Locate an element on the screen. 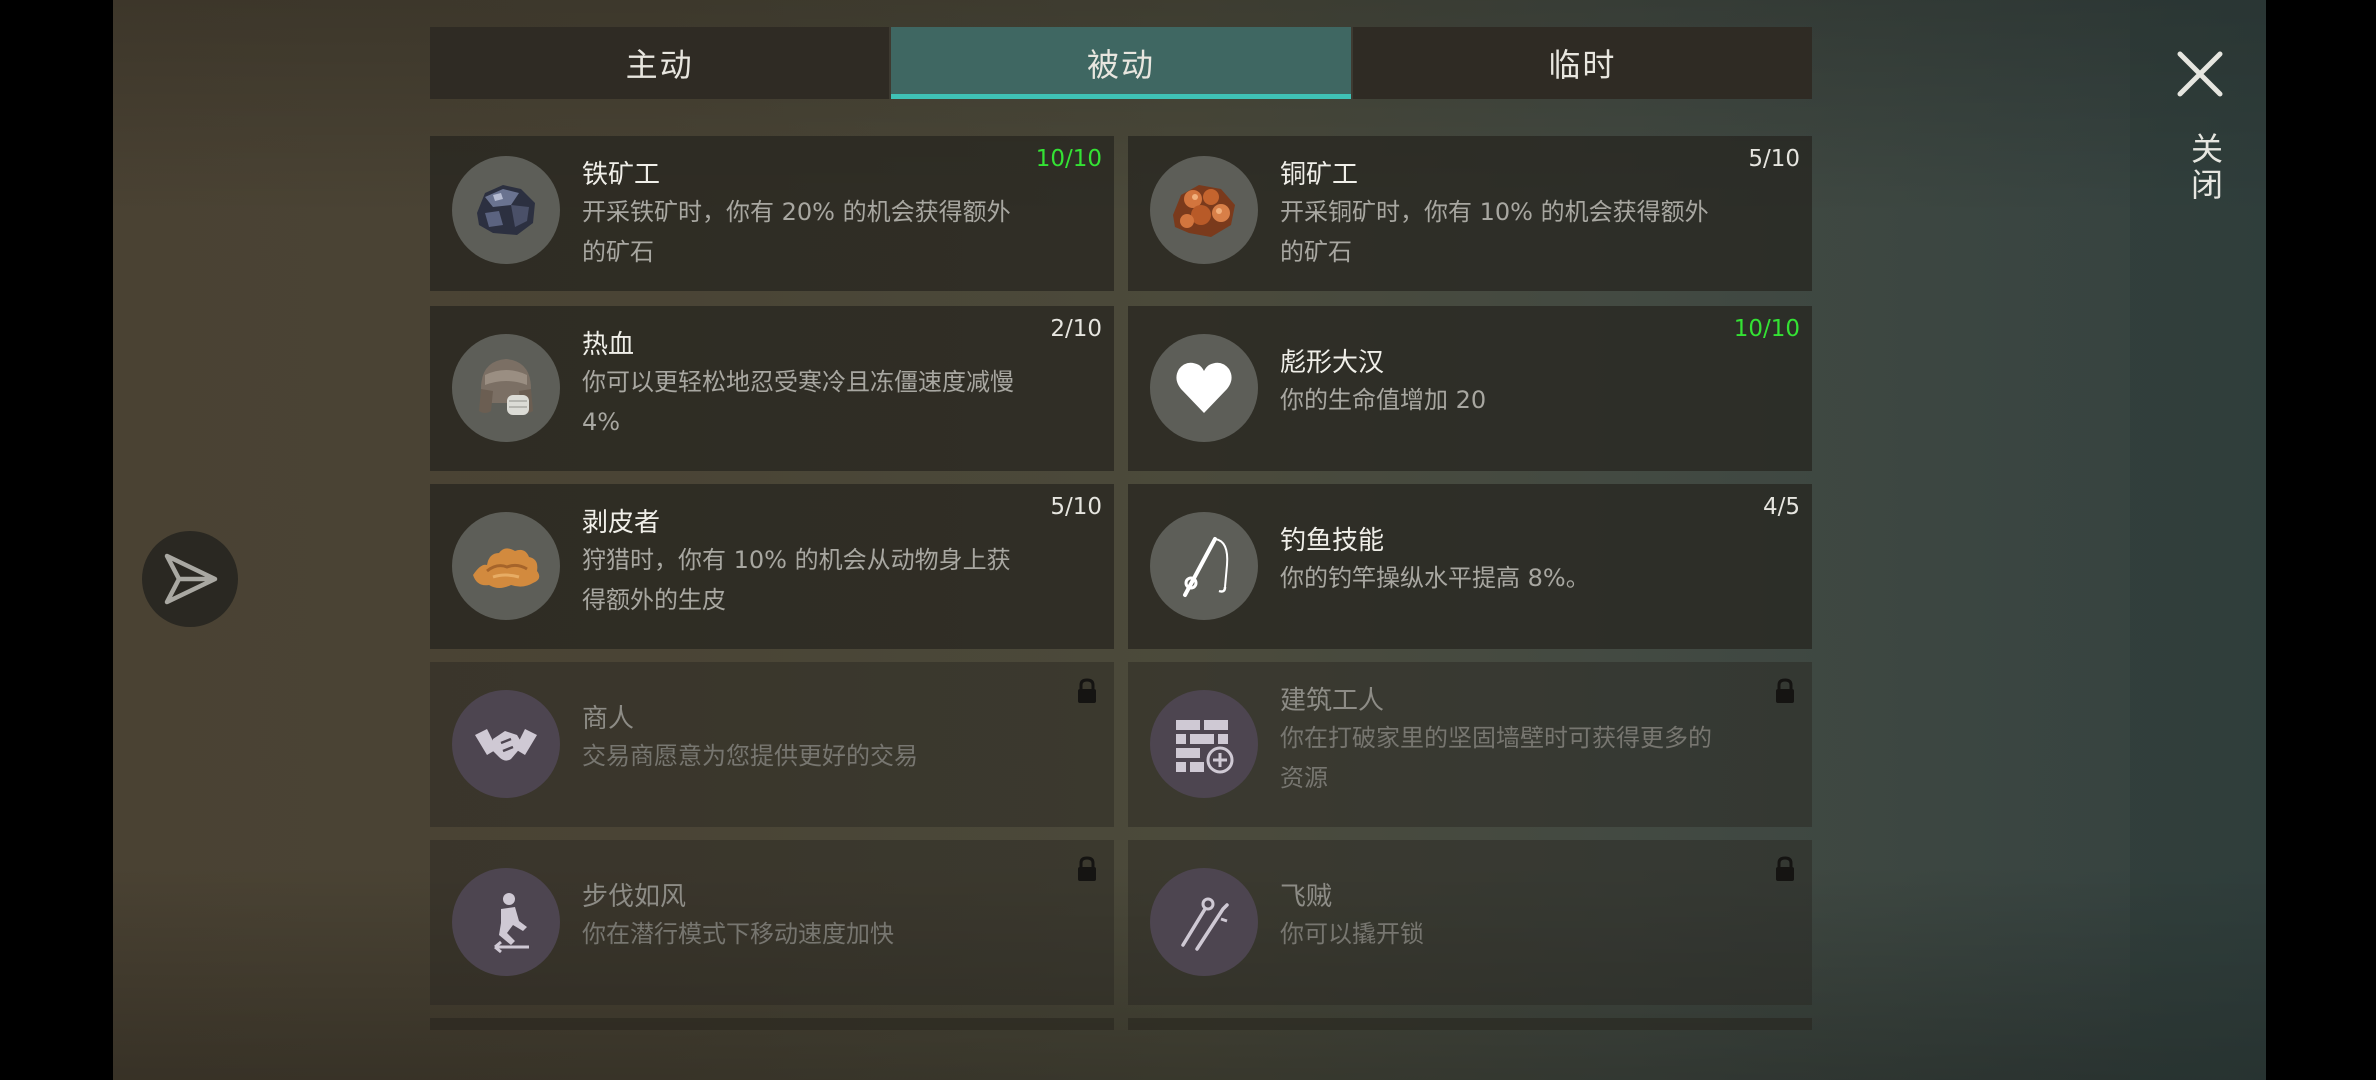  skill-card-burglar: 飞贼 你可以撬开锁 is located at coordinates (1470, 922).